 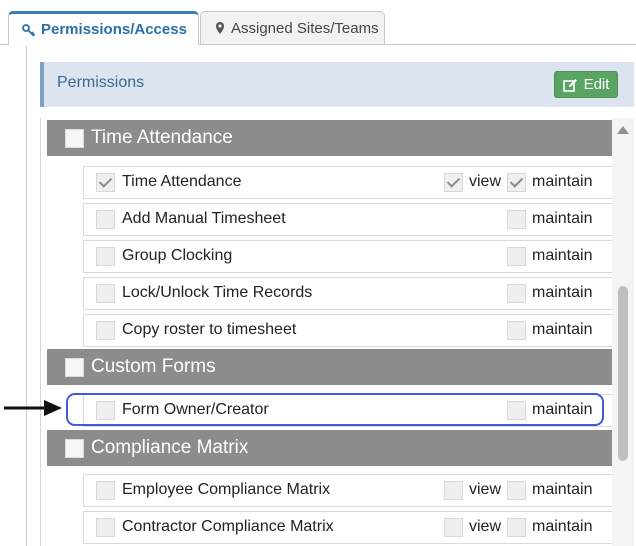 I want to click on edit-button: Edit, so click(x=586, y=84).